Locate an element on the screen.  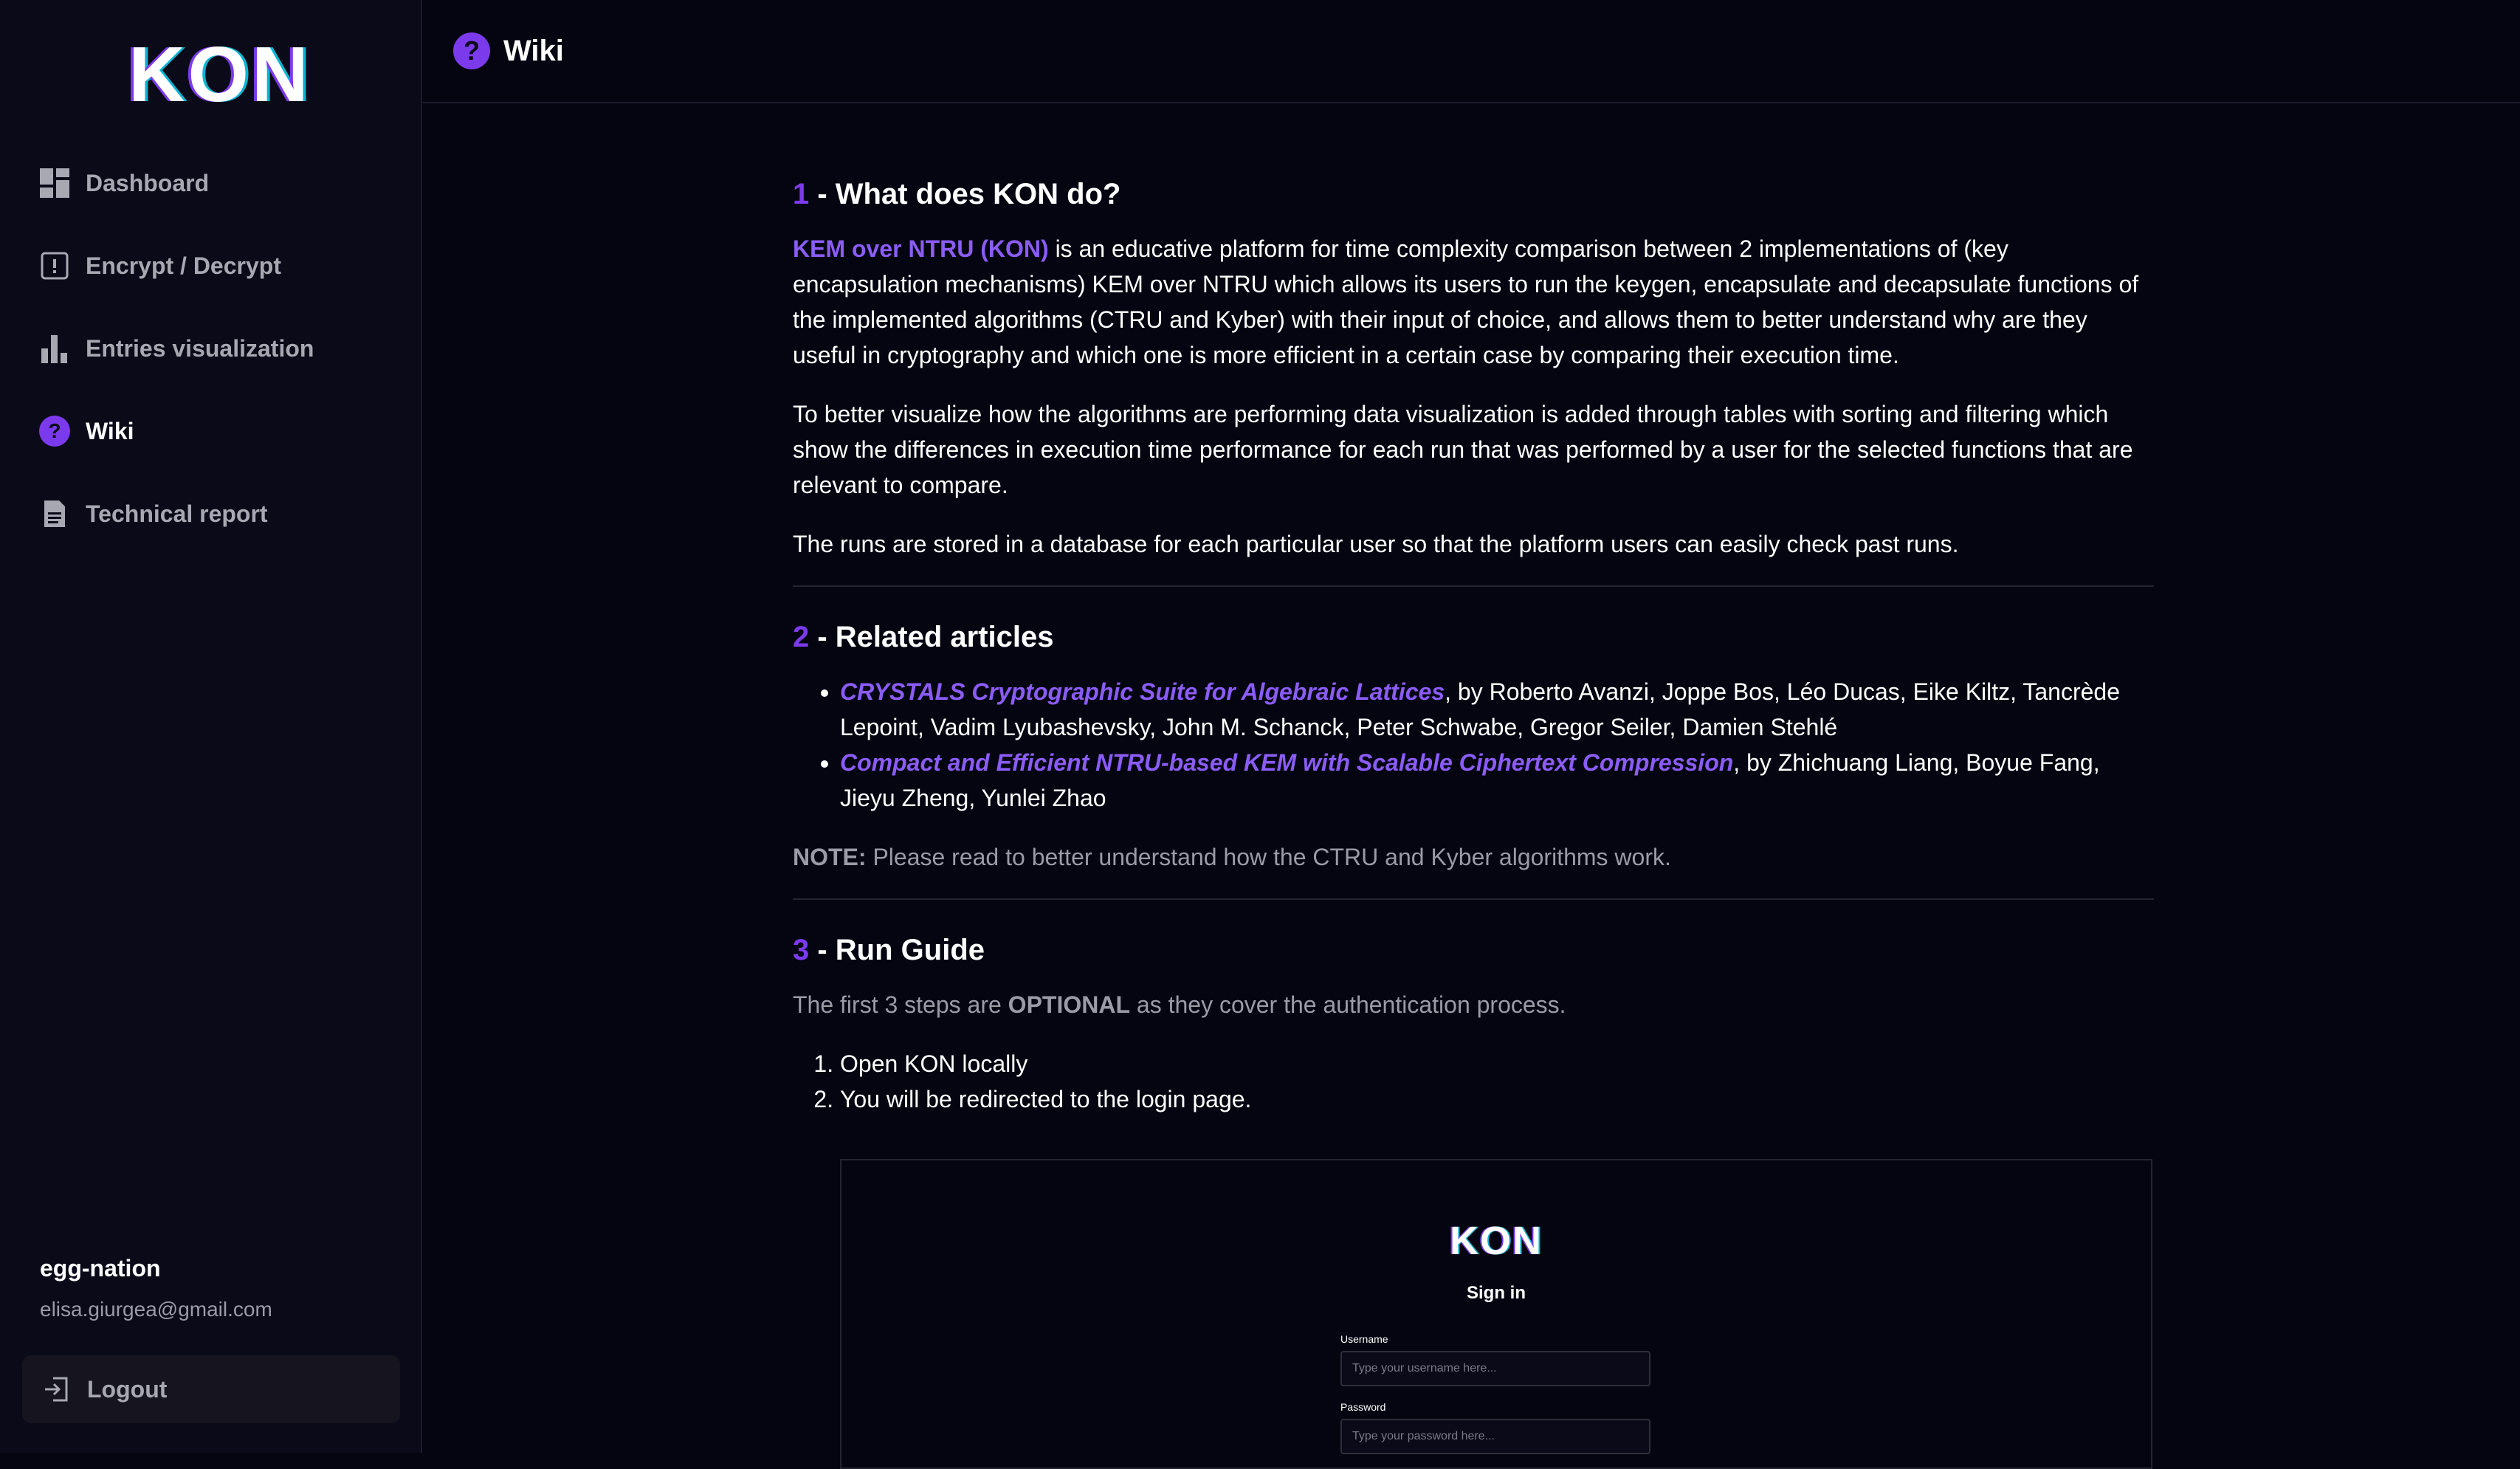
user-email: elisa.giurgea@gmail.com is located at coordinates (156, 1309).